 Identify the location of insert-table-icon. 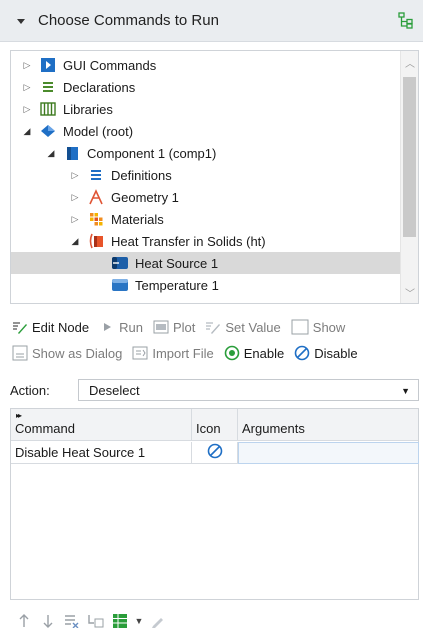
(120, 621).